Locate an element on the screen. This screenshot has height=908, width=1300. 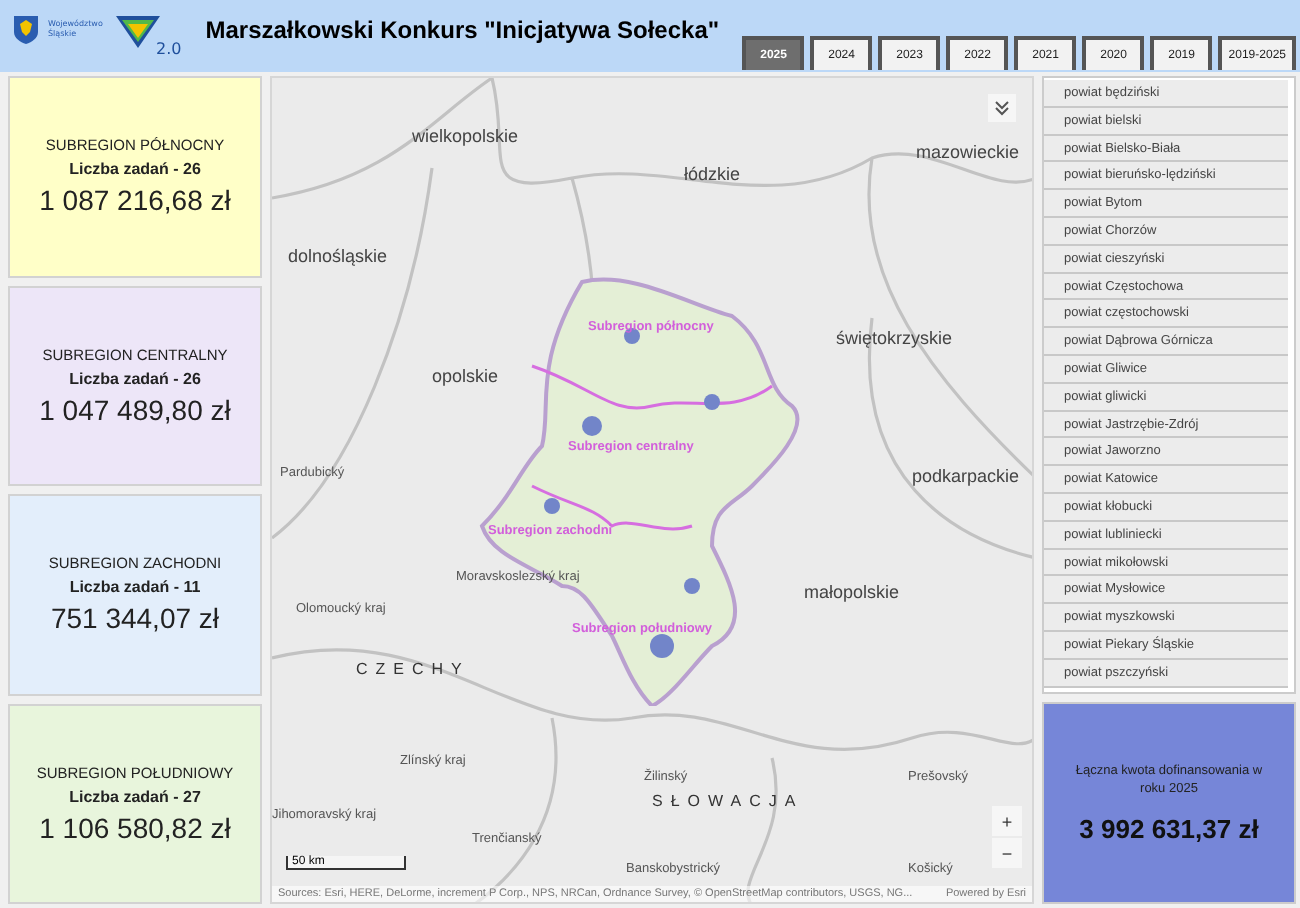
task-count: Liczba zadań - 27 is located at coordinates (135, 796).